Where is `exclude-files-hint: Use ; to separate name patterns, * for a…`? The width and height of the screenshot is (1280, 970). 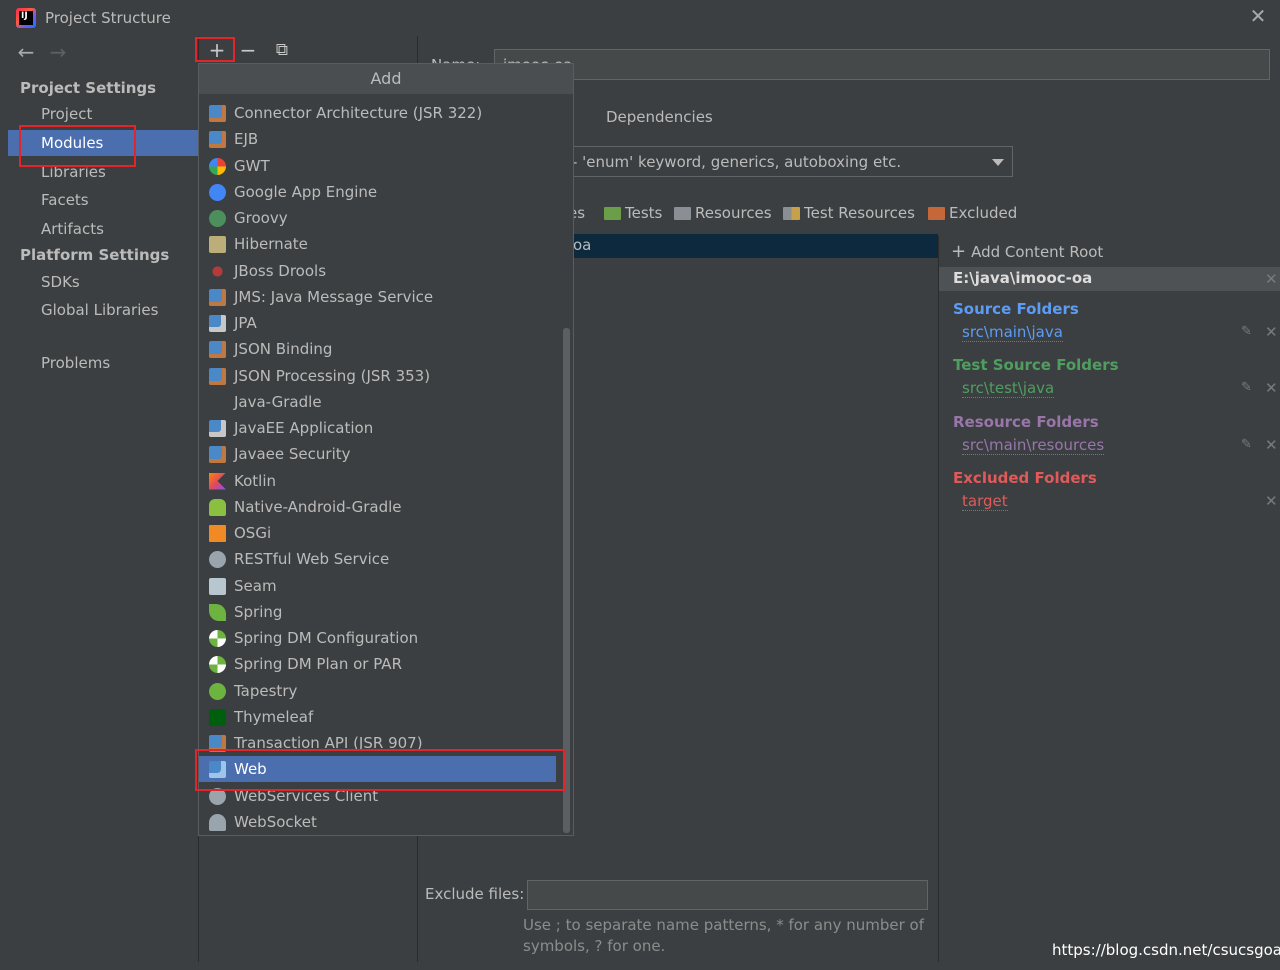 exclude-files-hint: Use ; to separate name patterns, * for a… is located at coordinates (733, 936).